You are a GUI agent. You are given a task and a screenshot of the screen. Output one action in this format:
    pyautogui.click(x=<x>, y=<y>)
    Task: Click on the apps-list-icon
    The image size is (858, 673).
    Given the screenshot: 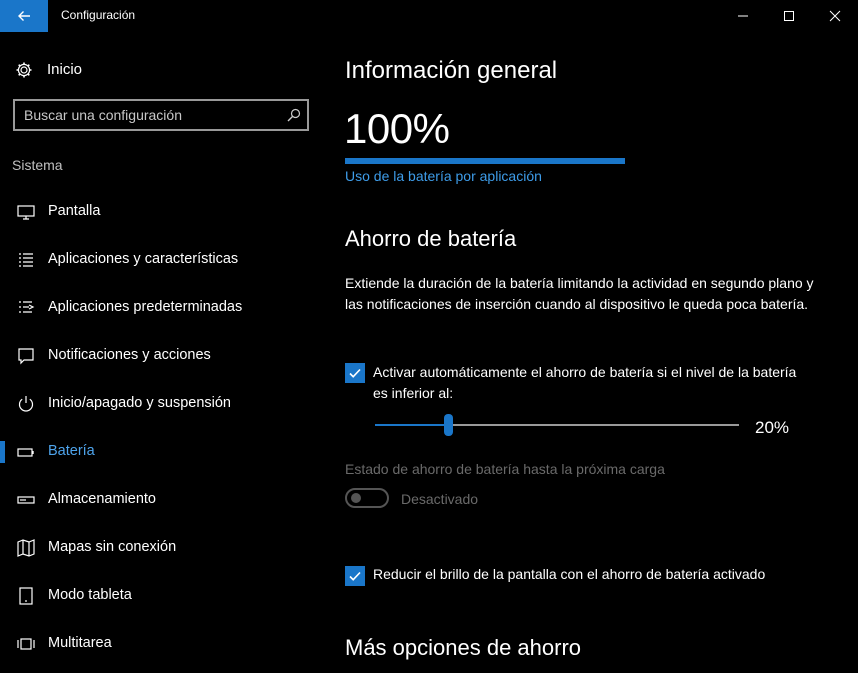 What is the action you would take?
    pyautogui.click(x=26, y=260)
    